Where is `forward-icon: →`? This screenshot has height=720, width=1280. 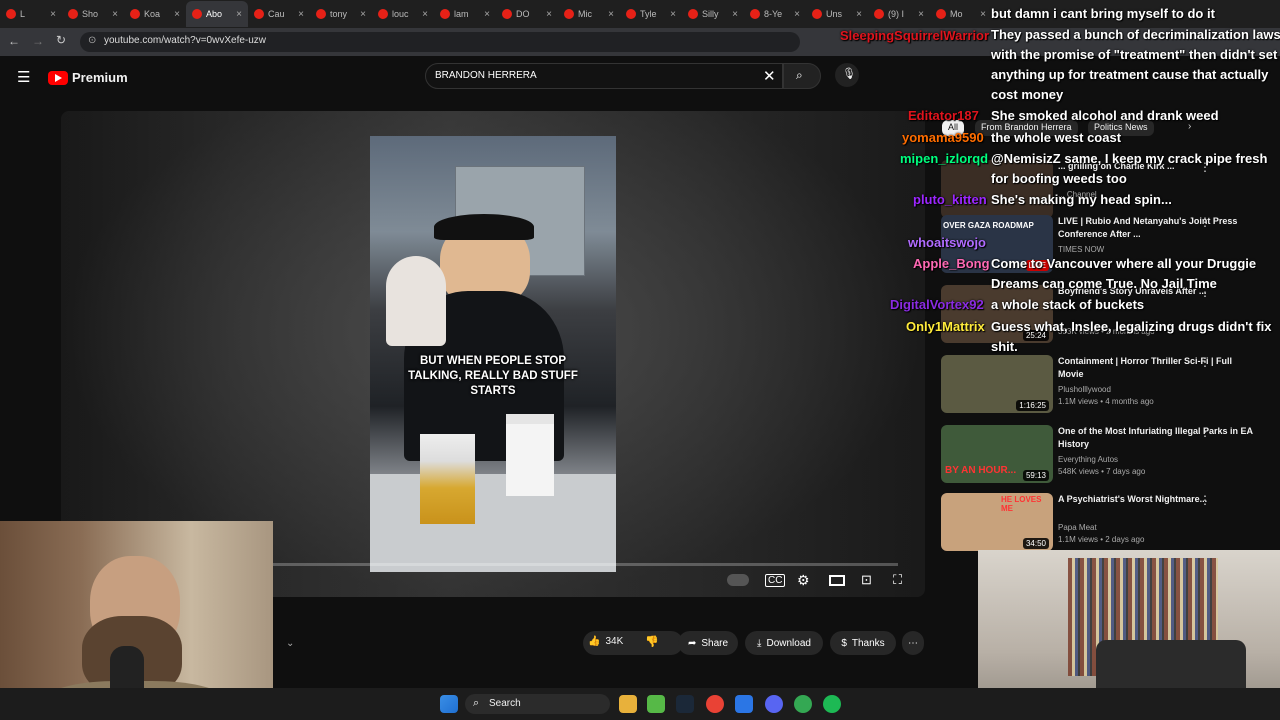 forward-icon: → is located at coordinates (38, 41).